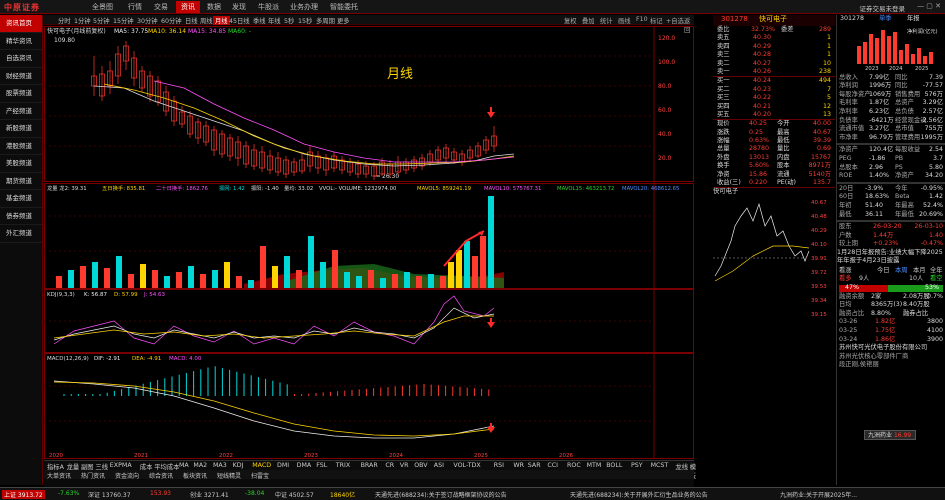  Describe the element at coordinates (624, 20) in the screenshot. I see `draw-line-button: 画线` at that location.